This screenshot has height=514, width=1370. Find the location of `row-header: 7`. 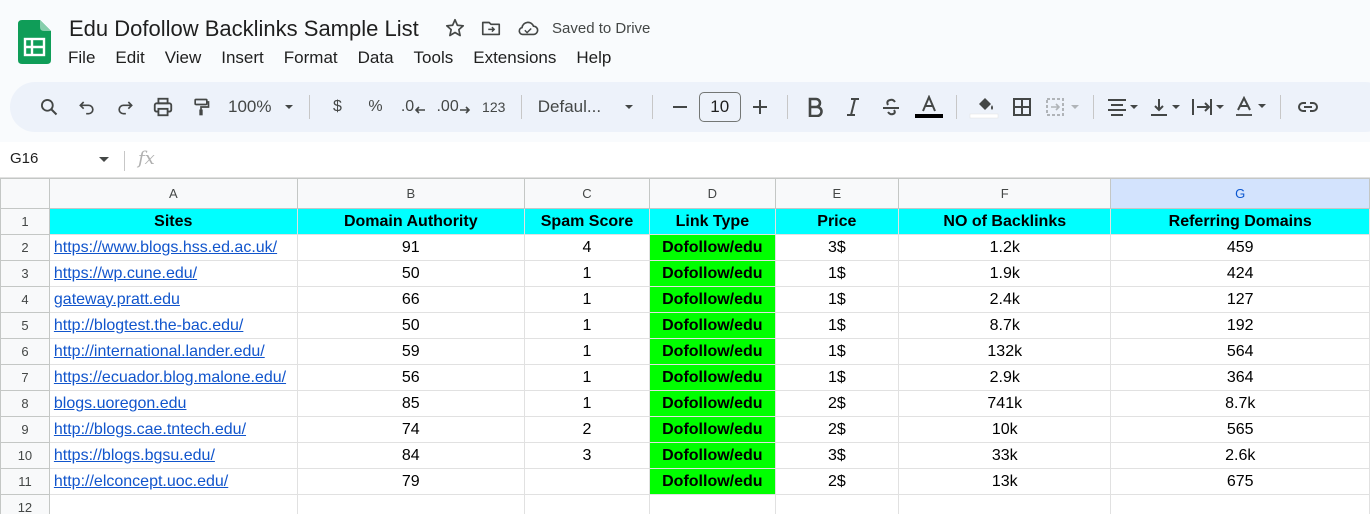

row-header: 7 is located at coordinates (25, 377).